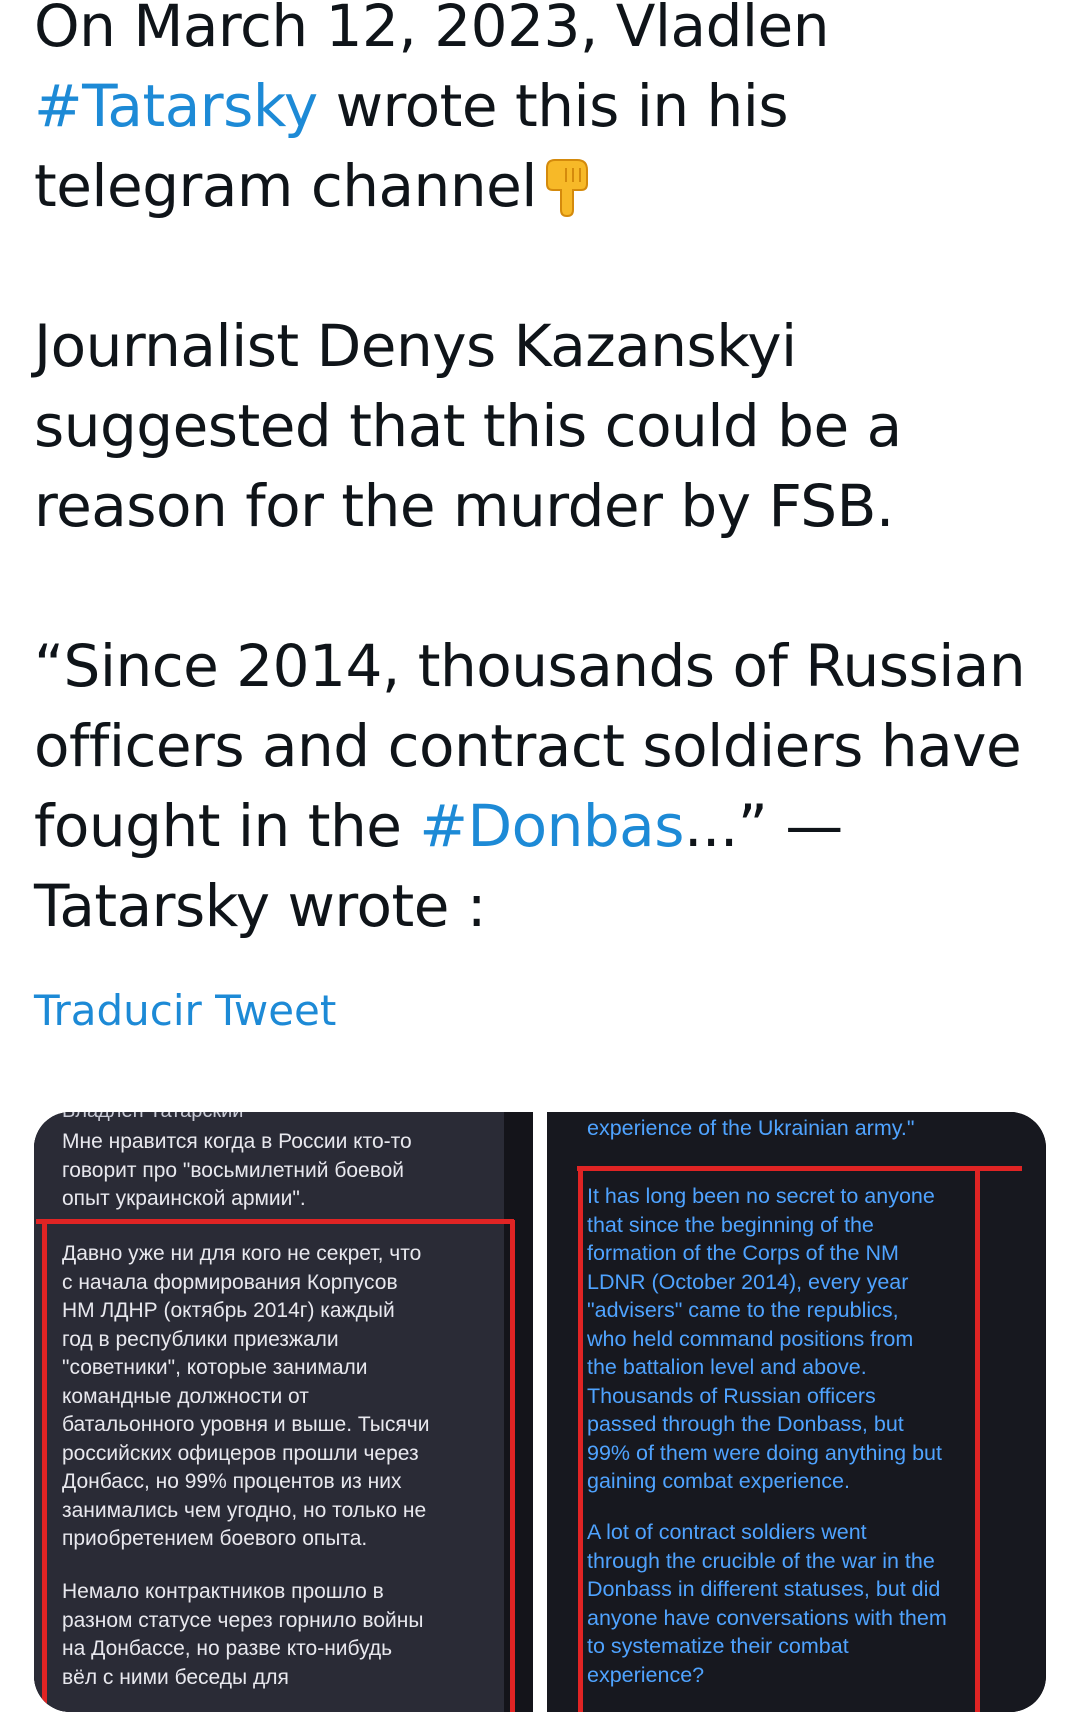 This screenshot has height=1712, width=1080. I want to click on message-intro-text: experience of the Ukrainian army.", so click(751, 1128).